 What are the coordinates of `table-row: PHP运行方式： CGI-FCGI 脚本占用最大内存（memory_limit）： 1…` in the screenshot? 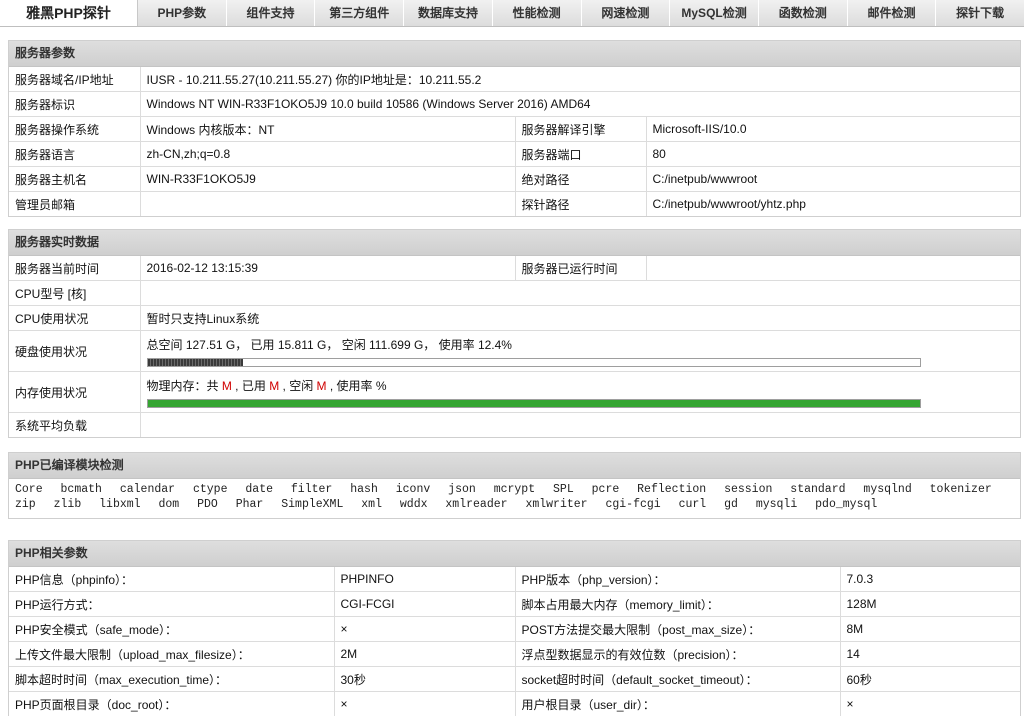 It's located at (514, 604).